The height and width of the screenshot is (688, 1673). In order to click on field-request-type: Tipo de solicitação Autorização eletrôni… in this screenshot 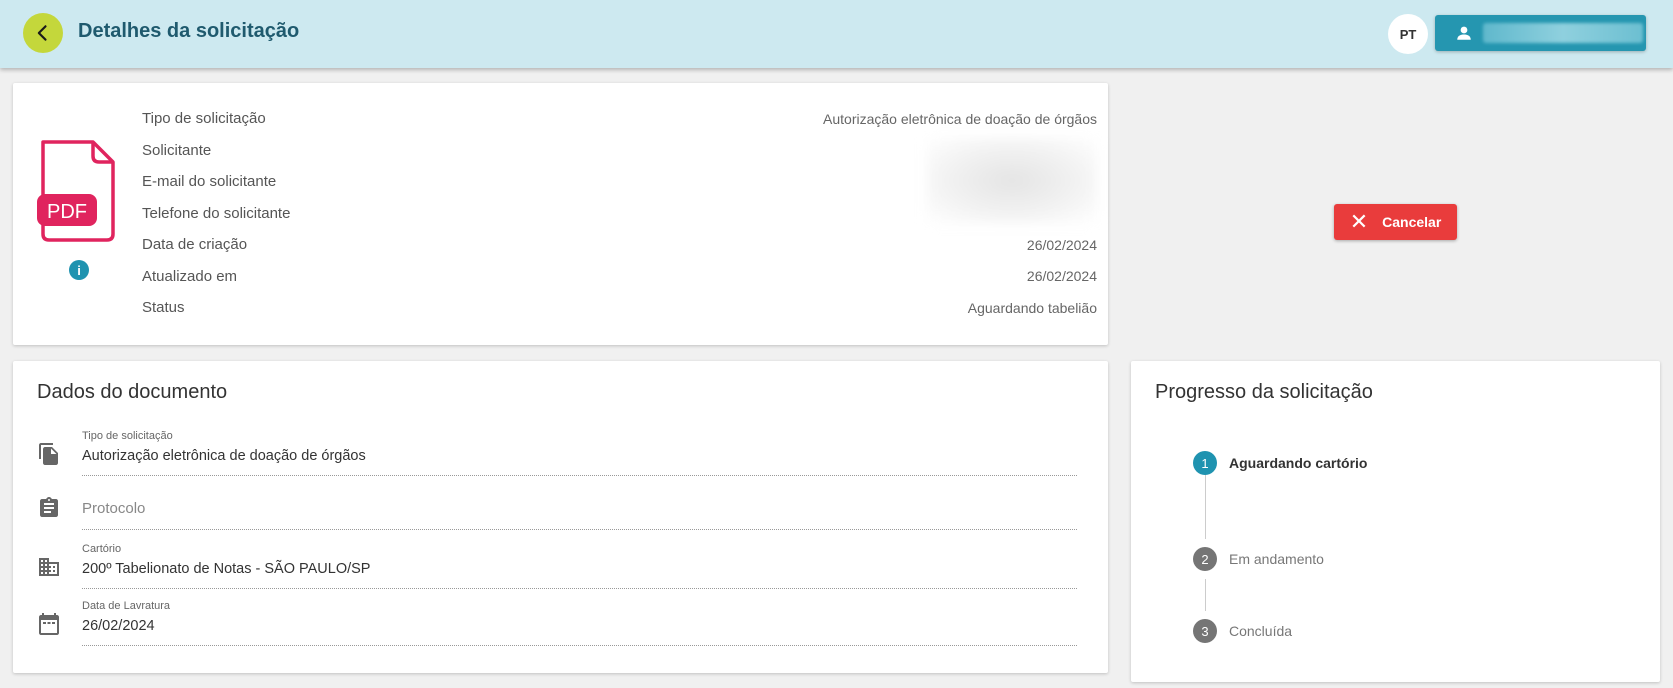, I will do `click(567, 453)`.